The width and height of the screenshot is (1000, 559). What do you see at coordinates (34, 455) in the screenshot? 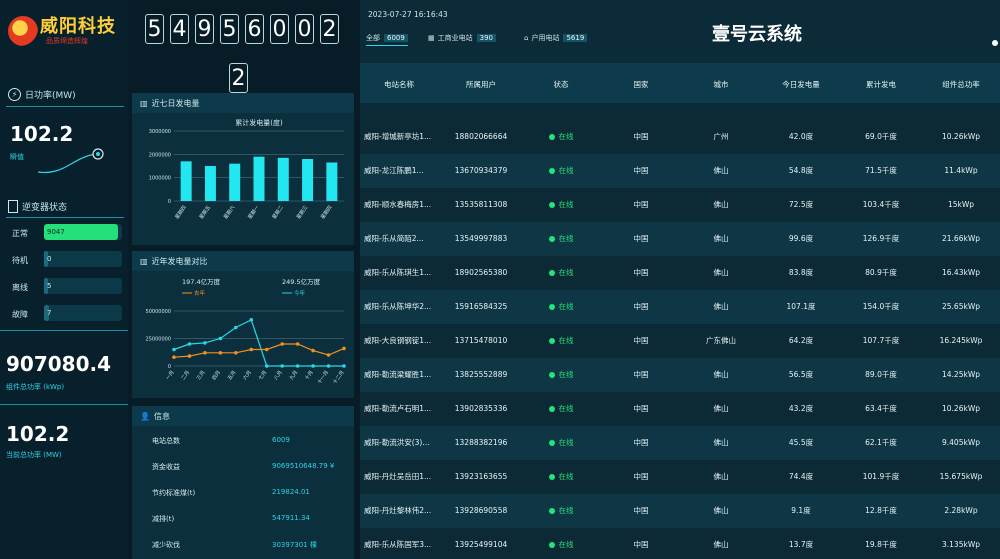
I see `current-power-label: 当前总功率 (MW)` at bounding box center [34, 455].